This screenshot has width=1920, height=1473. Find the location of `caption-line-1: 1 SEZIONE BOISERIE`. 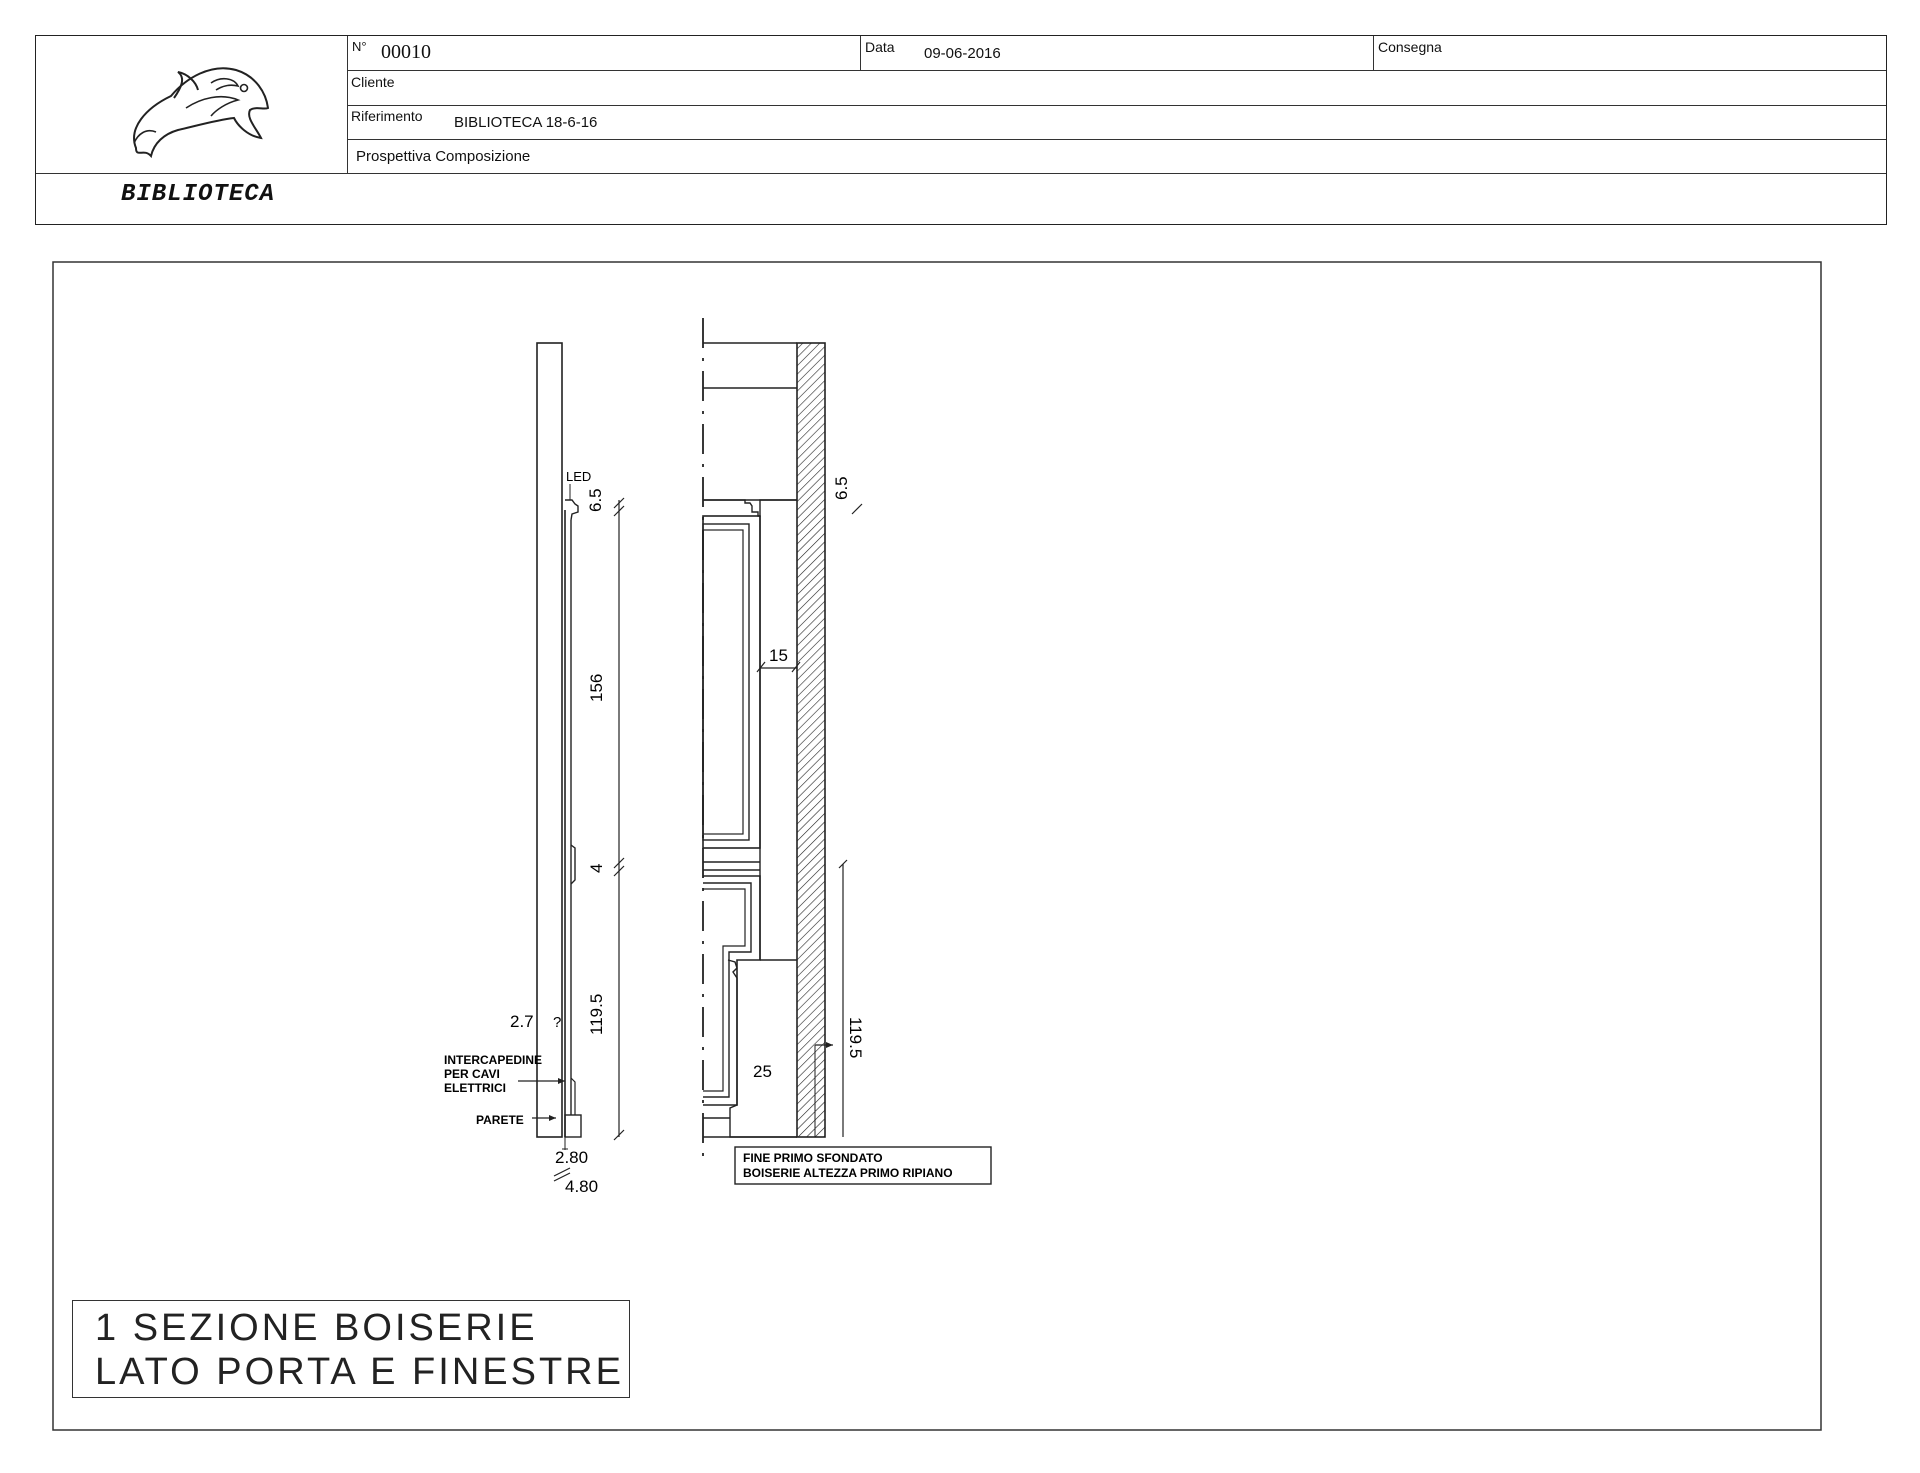

caption-line-1: 1 SEZIONE BOISERIE is located at coordinates (316, 1328).